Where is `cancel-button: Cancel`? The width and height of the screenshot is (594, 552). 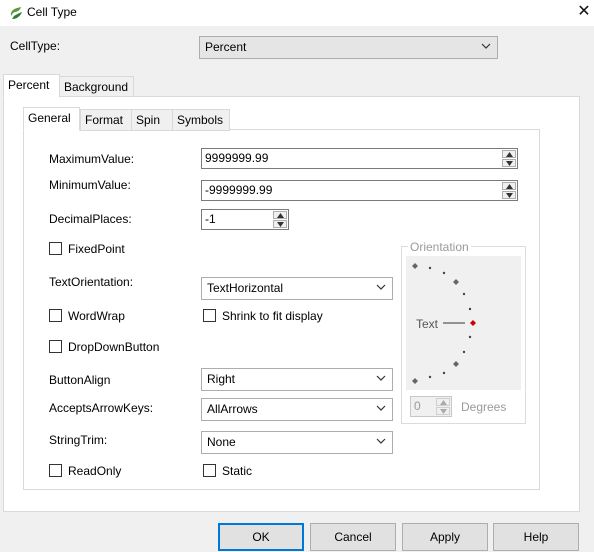
cancel-button: Cancel is located at coordinates (353, 537).